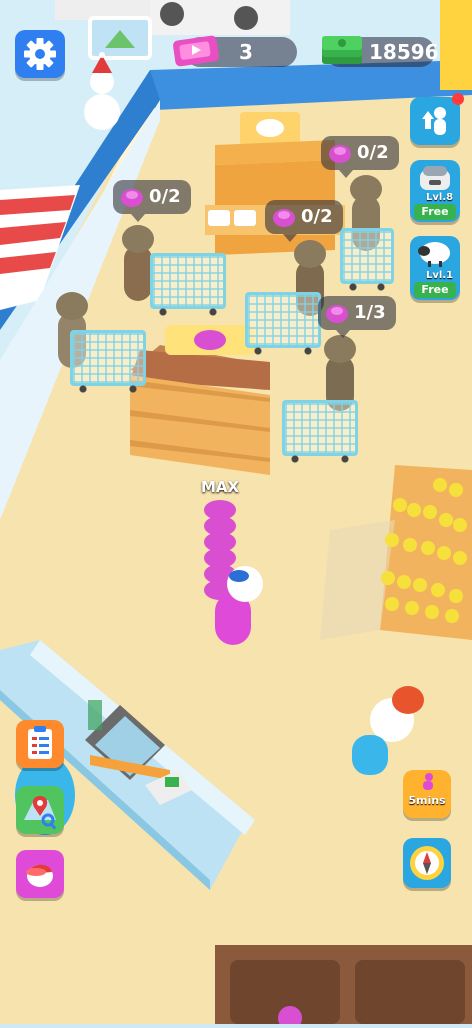 This screenshot has width=472, height=1028. What do you see at coordinates (40, 813) in the screenshot?
I see `map-icon` at bounding box center [40, 813].